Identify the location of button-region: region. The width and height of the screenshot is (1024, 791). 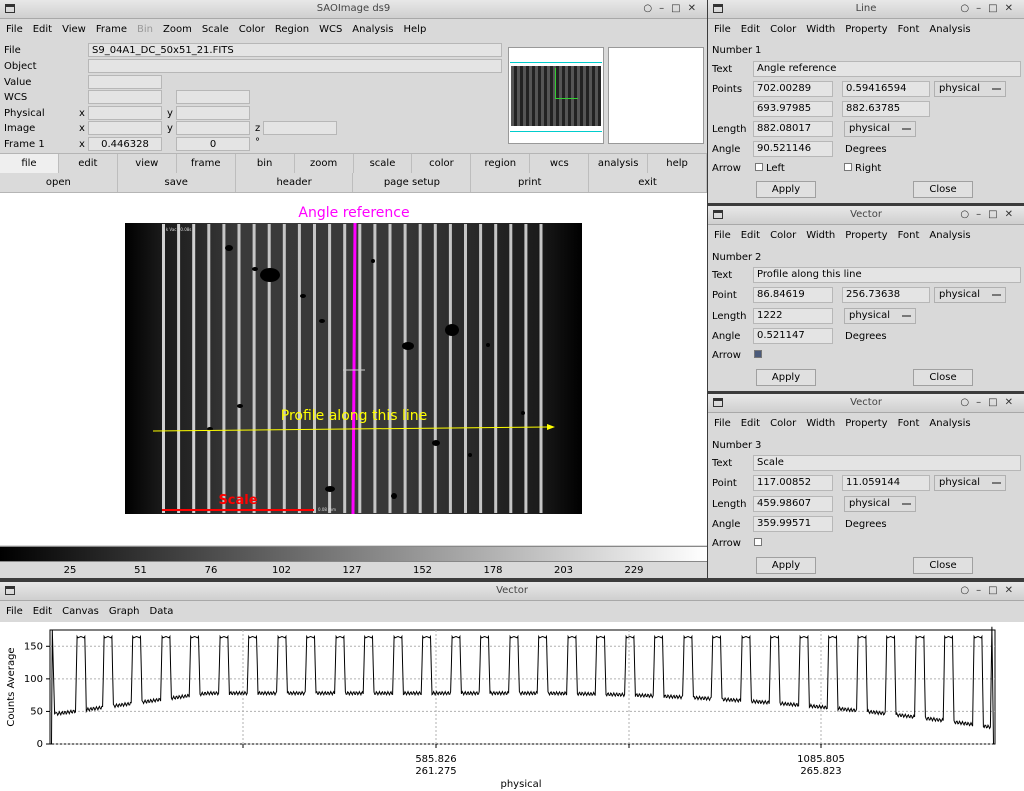
(501, 163).